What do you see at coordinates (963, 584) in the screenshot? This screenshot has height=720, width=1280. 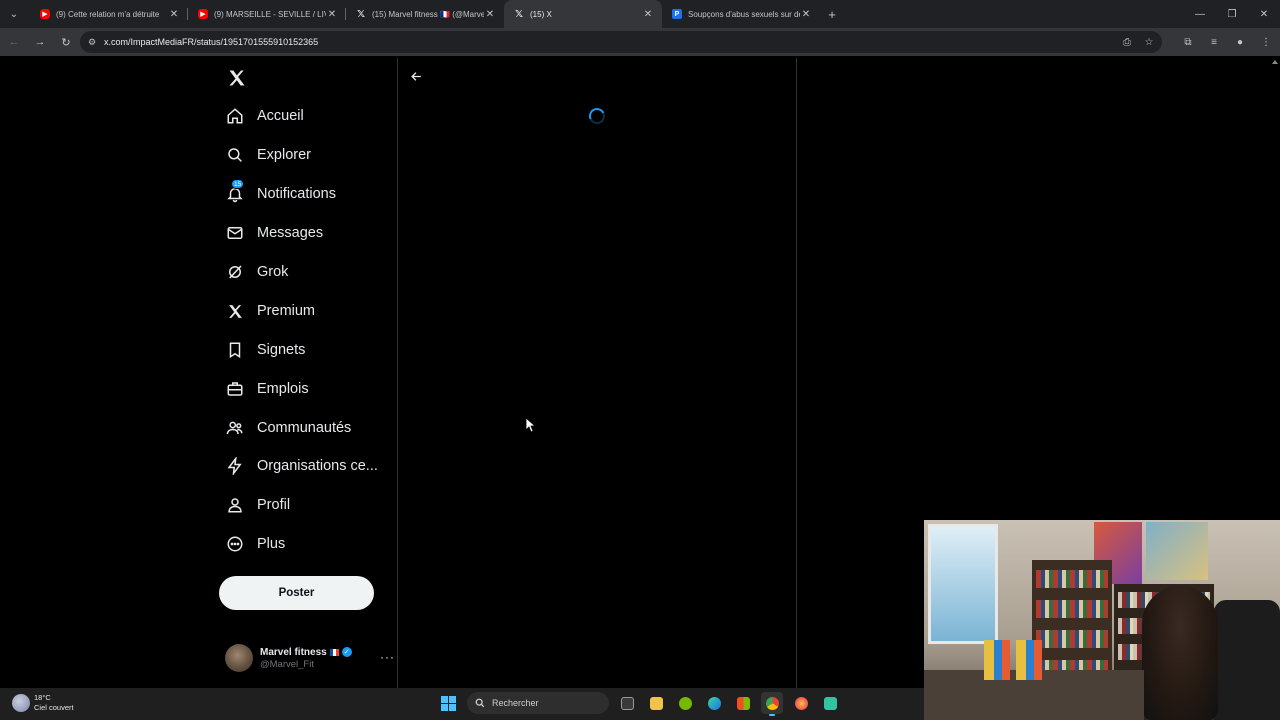 I see `window-image` at bounding box center [963, 584].